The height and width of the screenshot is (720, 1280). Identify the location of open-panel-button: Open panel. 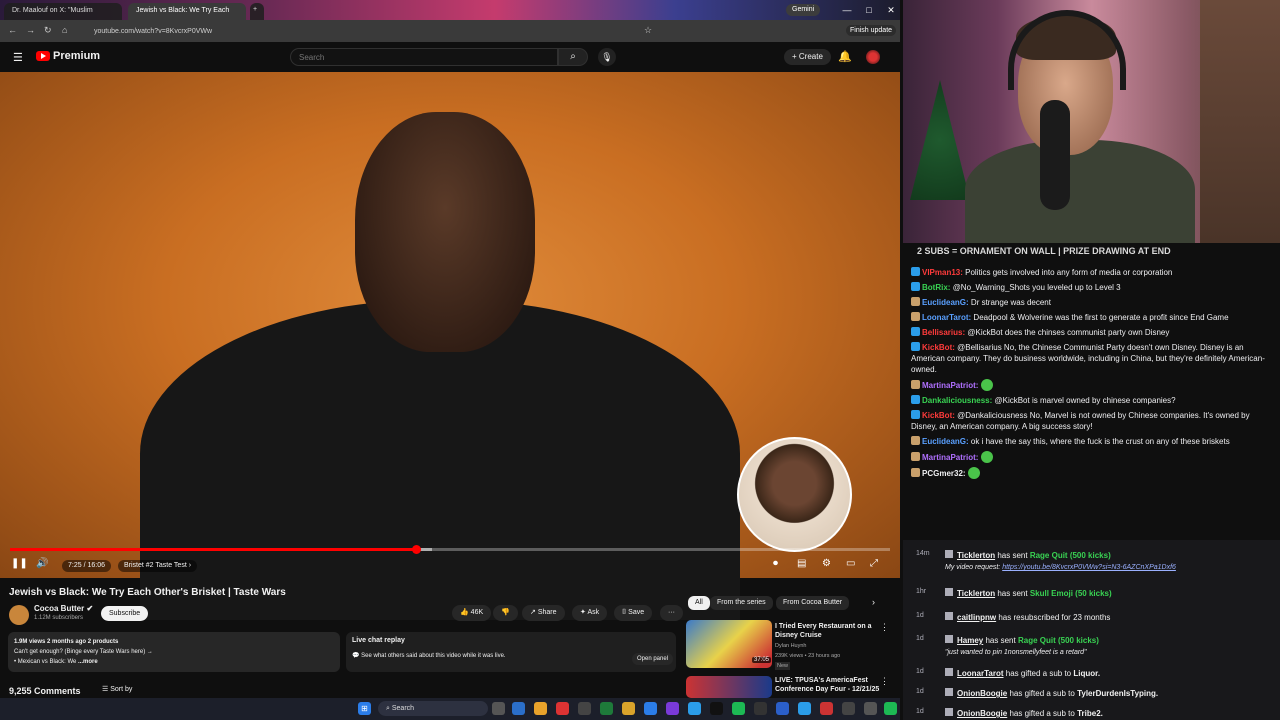
(653, 659).